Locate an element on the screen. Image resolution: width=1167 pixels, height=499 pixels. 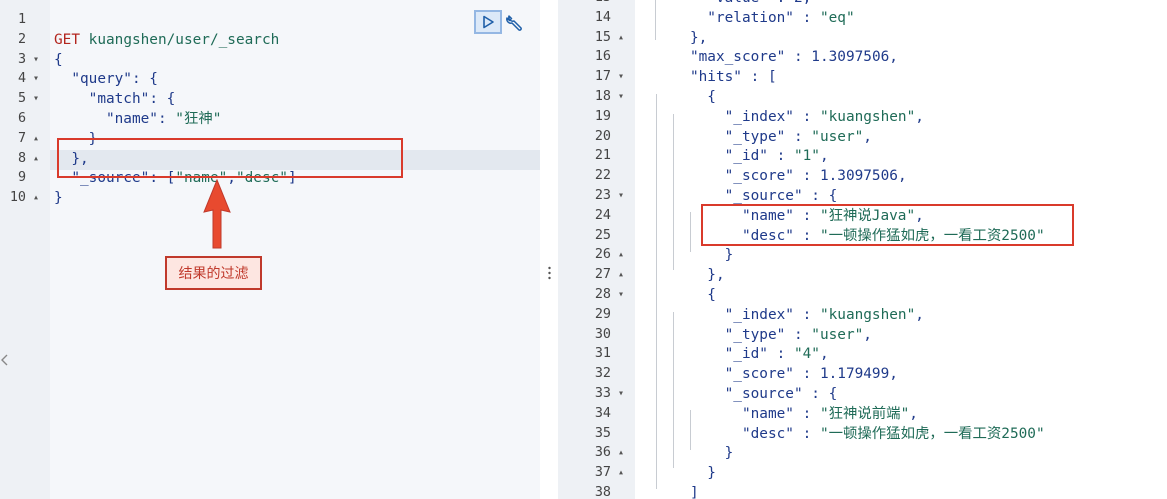
response-line-number-text: 35 is located at coordinates (602, 433).